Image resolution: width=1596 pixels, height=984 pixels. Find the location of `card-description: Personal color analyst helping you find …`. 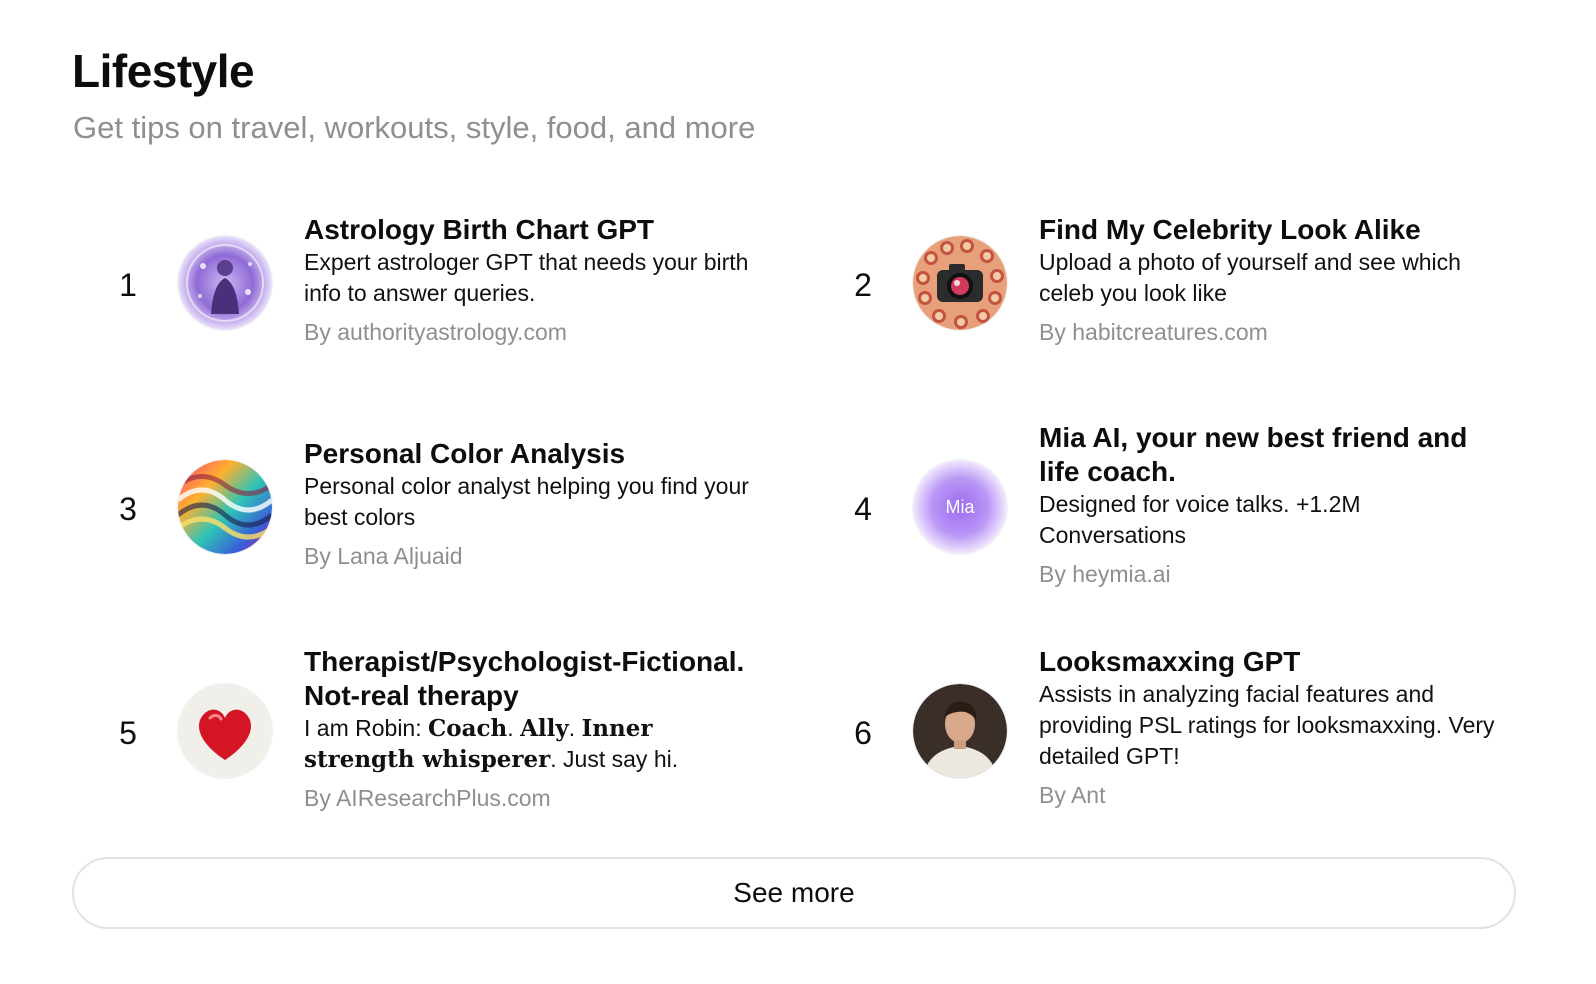

card-description: Personal color analyst helping you find … is located at coordinates (526, 501).